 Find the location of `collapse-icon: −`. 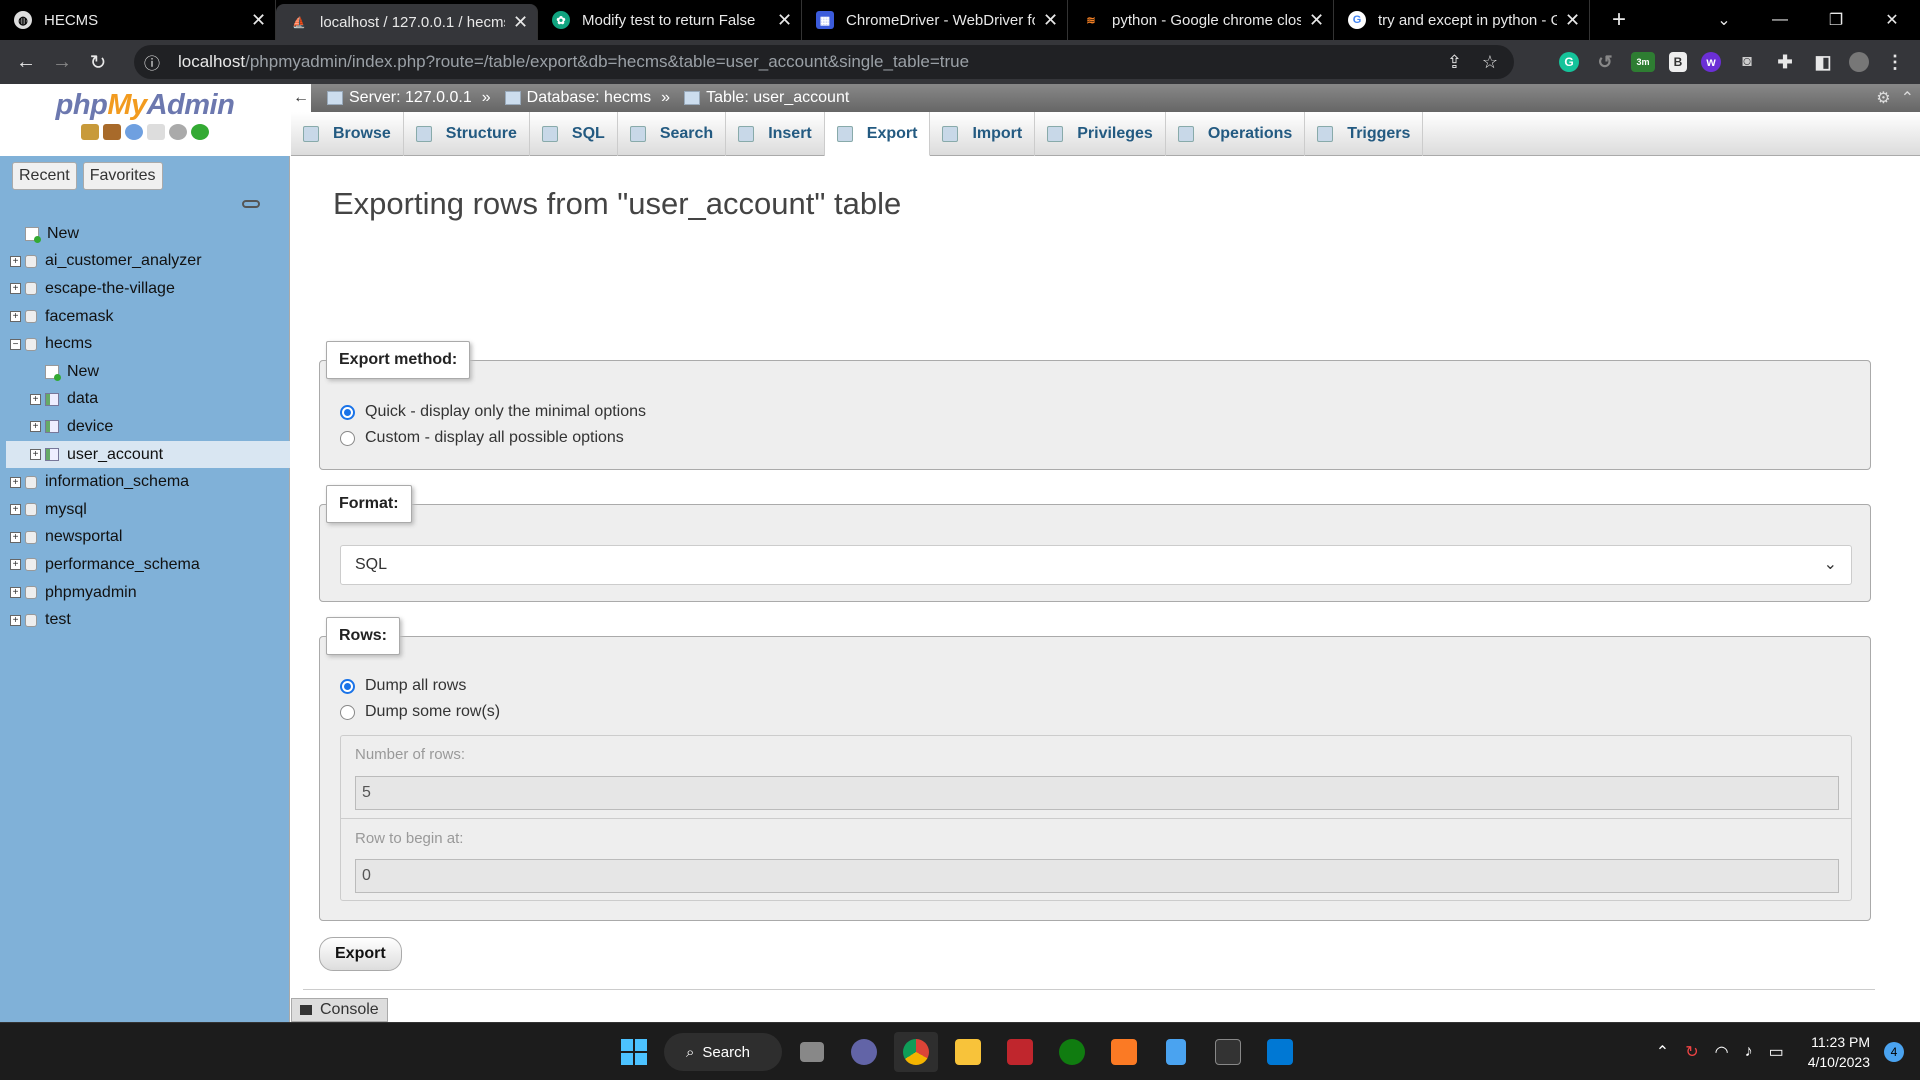

collapse-icon: − is located at coordinates (15, 344).